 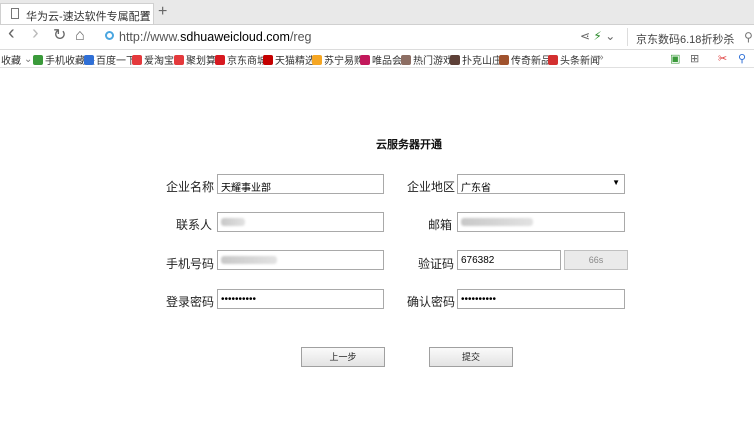 I want to click on search-box: 京东数码6.18折秒杀 ⚲, so click(x=690, y=37).